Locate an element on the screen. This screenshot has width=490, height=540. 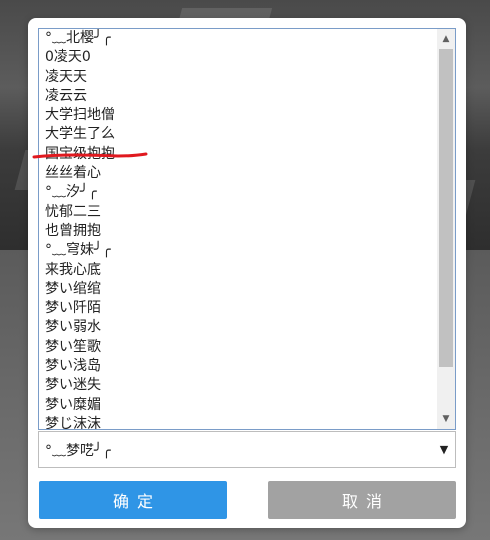
nickname-select: °﹏梦呓╯╭ ▼ is located at coordinates (247, 449).